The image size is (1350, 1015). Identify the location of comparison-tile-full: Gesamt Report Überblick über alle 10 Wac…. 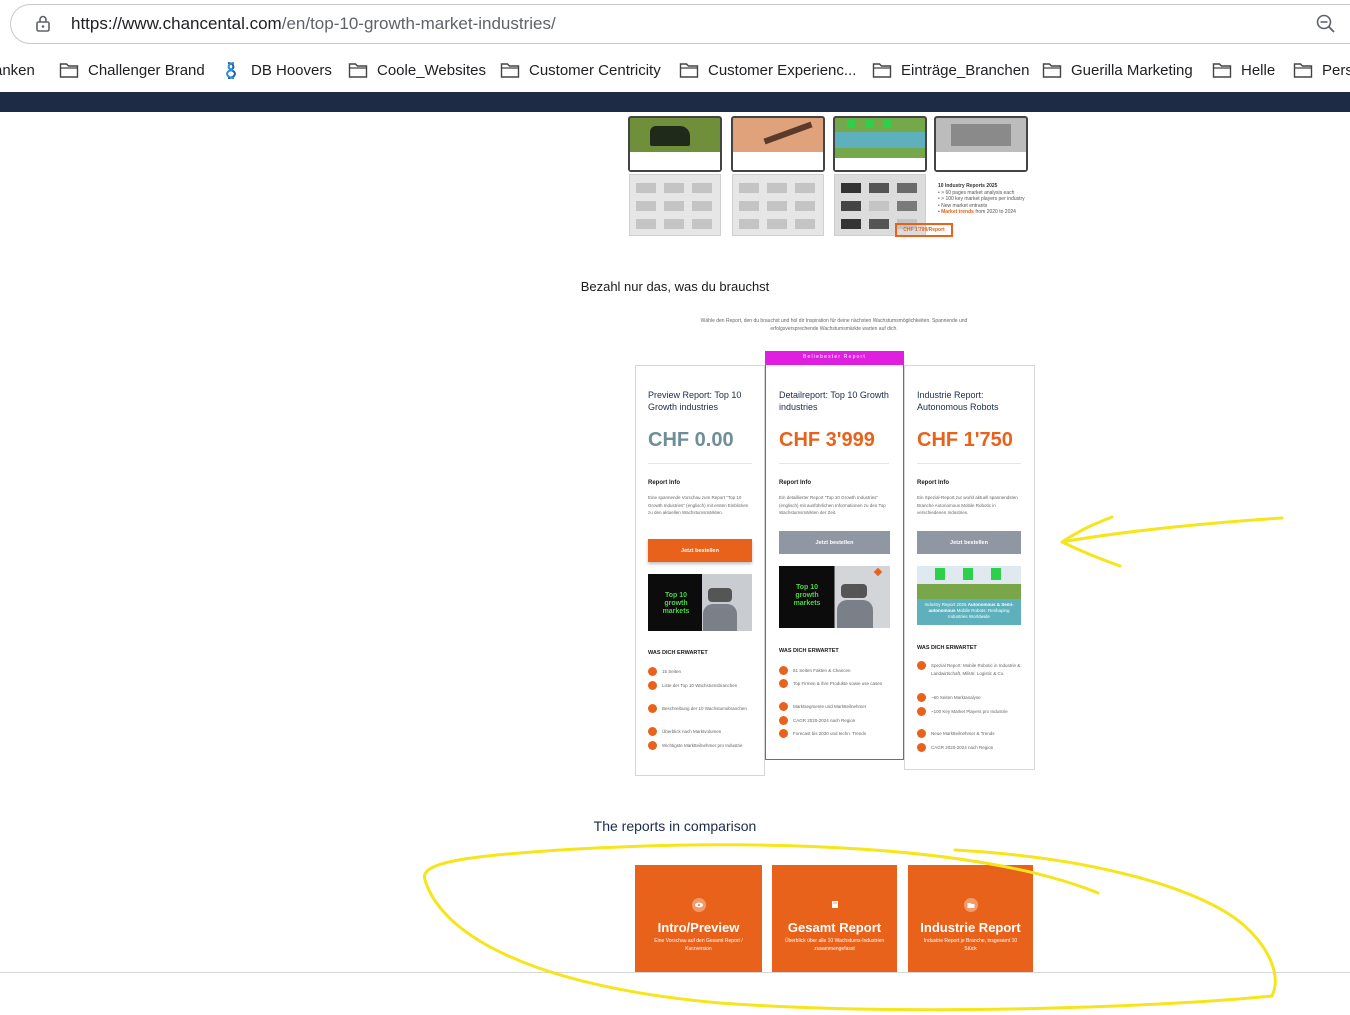
(834, 918).